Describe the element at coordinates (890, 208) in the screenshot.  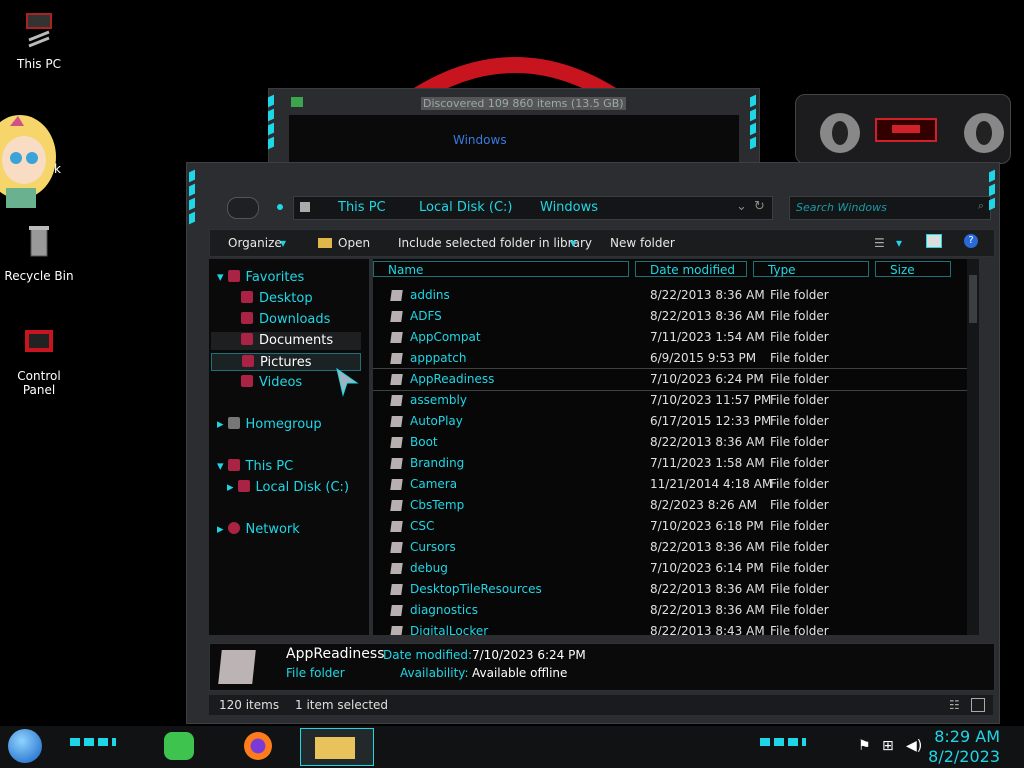
I see `search-input: Search Windows ⌕` at that location.